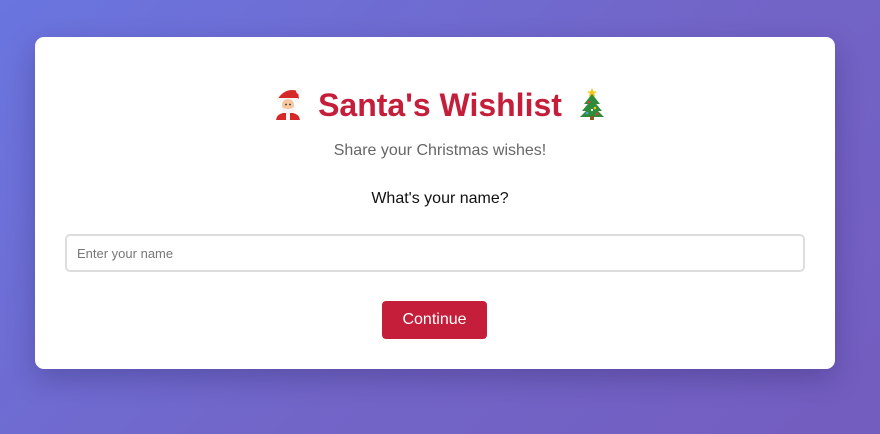  What do you see at coordinates (288, 105) in the screenshot?
I see `santa-icon` at bounding box center [288, 105].